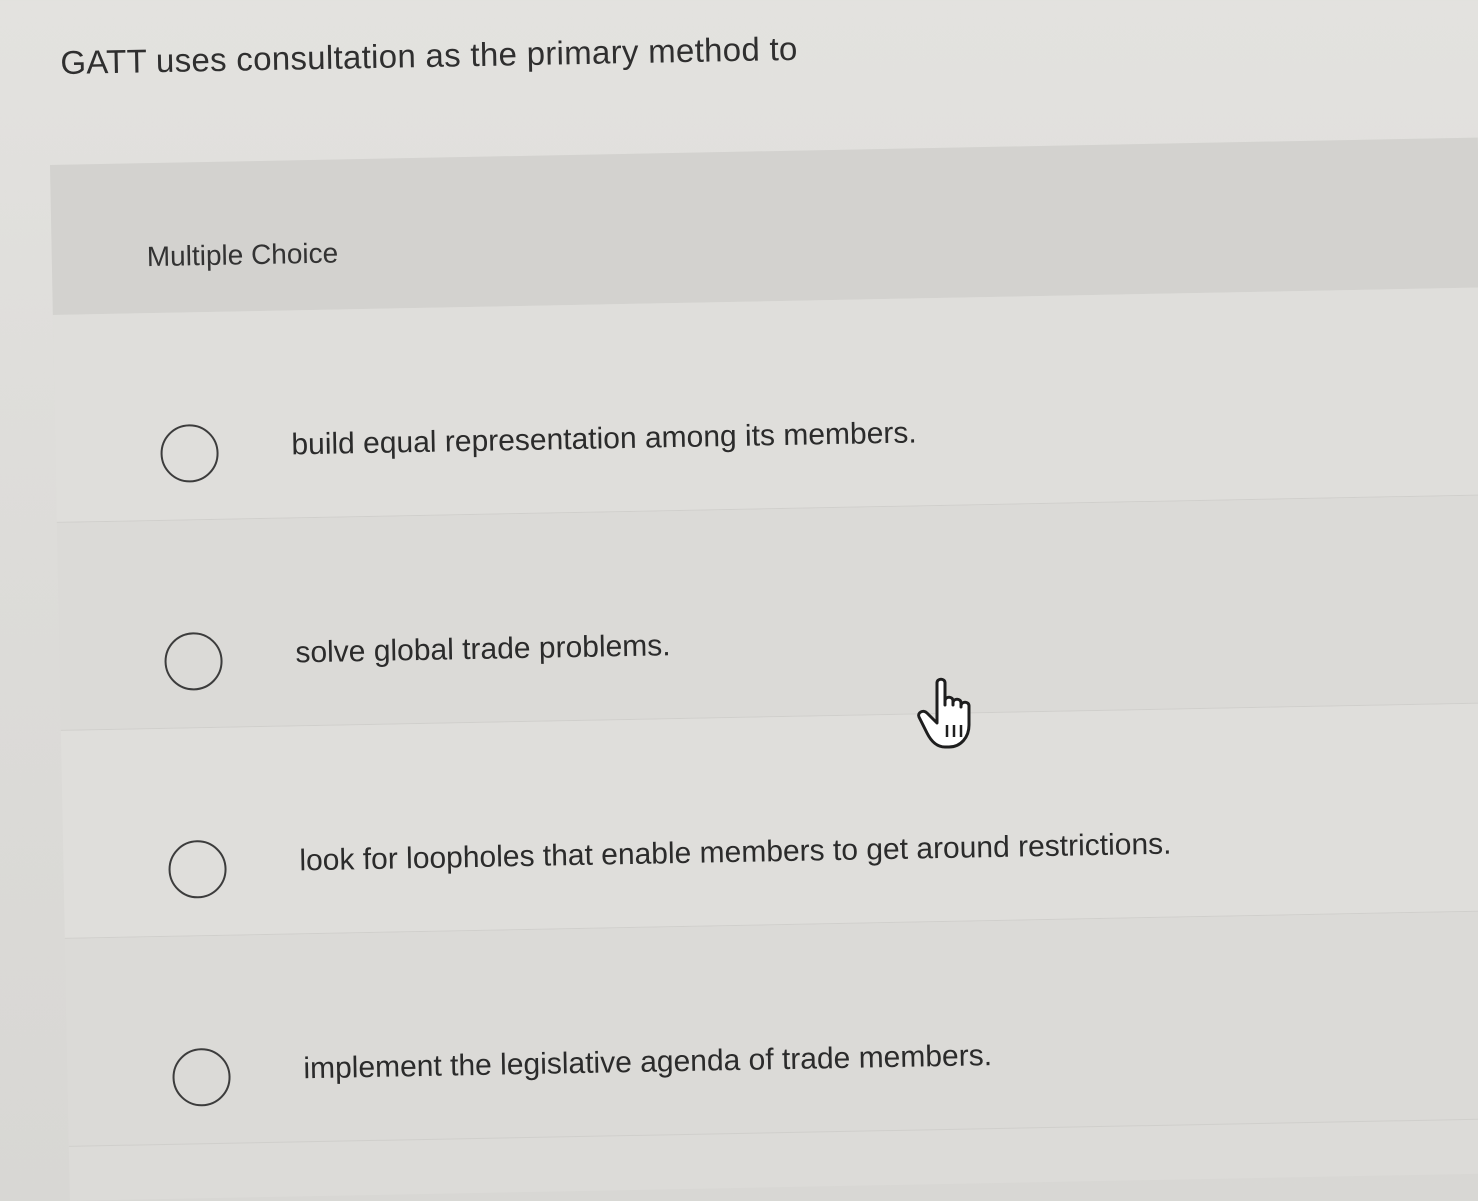 This screenshot has height=1201, width=1478. What do you see at coordinates (242, 255) in the screenshot?
I see `panel-title: Multiple Choice` at bounding box center [242, 255].